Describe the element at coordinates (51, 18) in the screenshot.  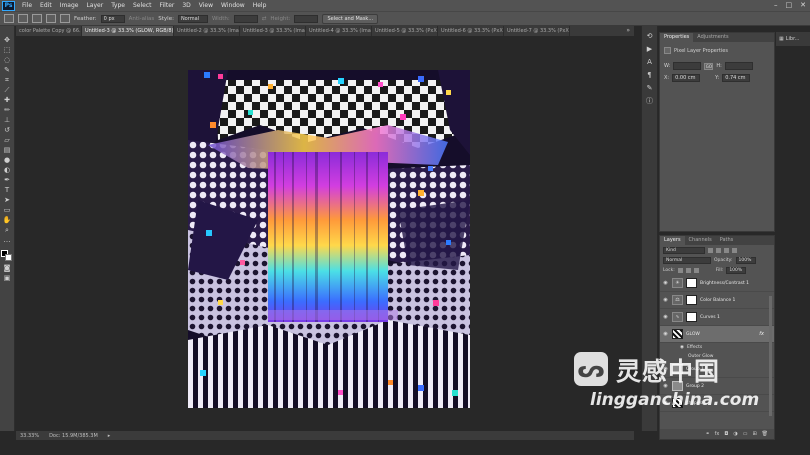
I see `subtract-selection-icon` at that location.